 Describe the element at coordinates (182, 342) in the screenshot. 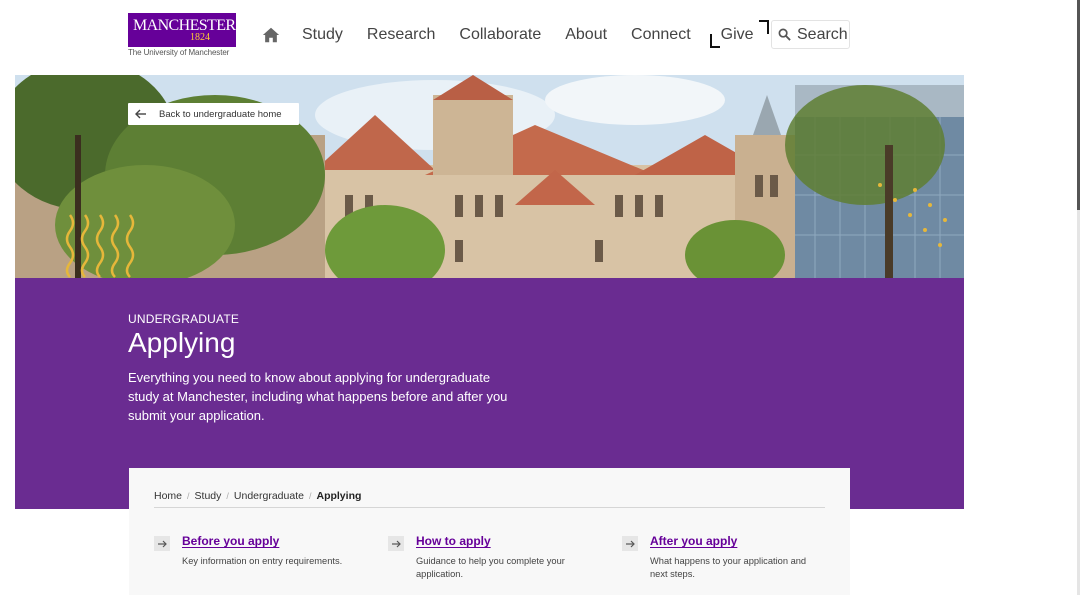

I see `page-title: Applying` at that location.